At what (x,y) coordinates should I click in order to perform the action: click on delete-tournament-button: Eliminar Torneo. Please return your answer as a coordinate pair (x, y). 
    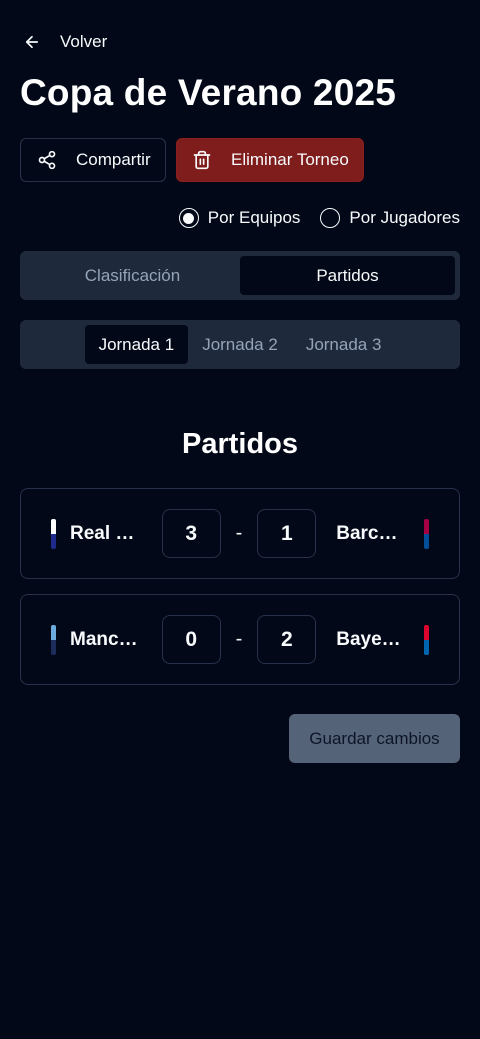
    Looking at the image, I should click on (270, 160).